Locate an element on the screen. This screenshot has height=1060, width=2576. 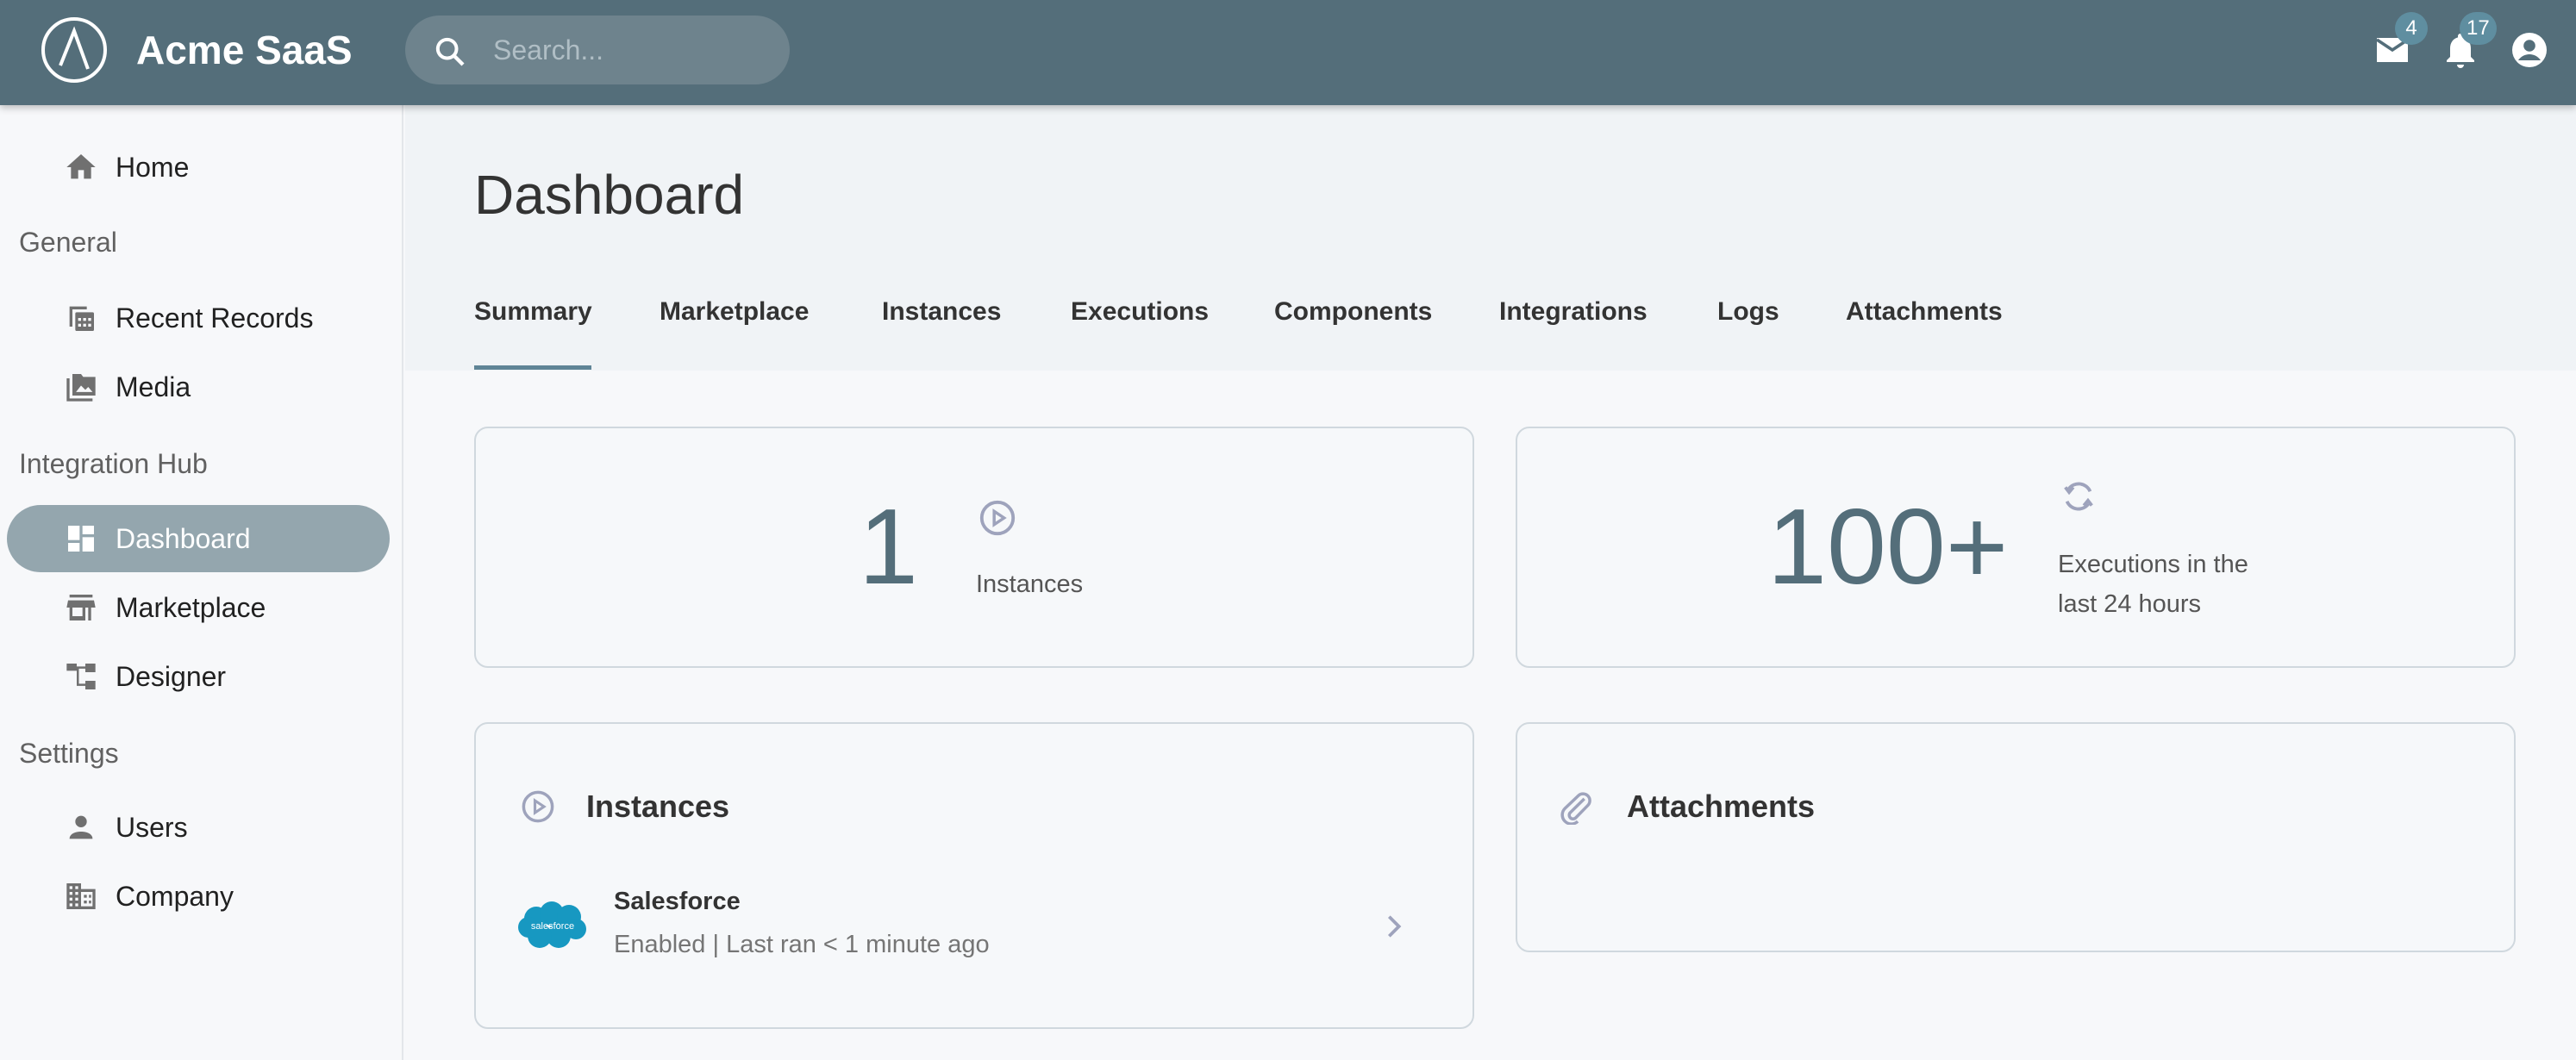
tab-executions: Executions is located at coordinates (1140, 312).